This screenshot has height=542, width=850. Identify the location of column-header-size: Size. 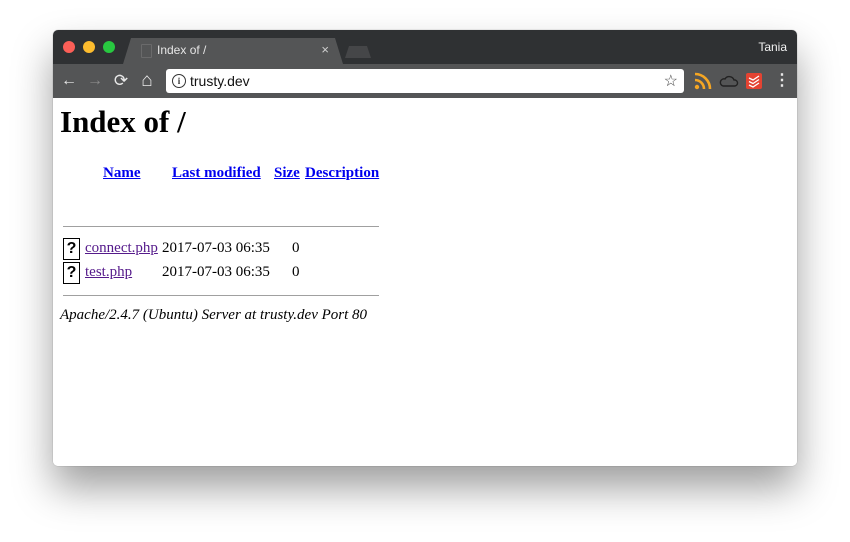
(287, 173).